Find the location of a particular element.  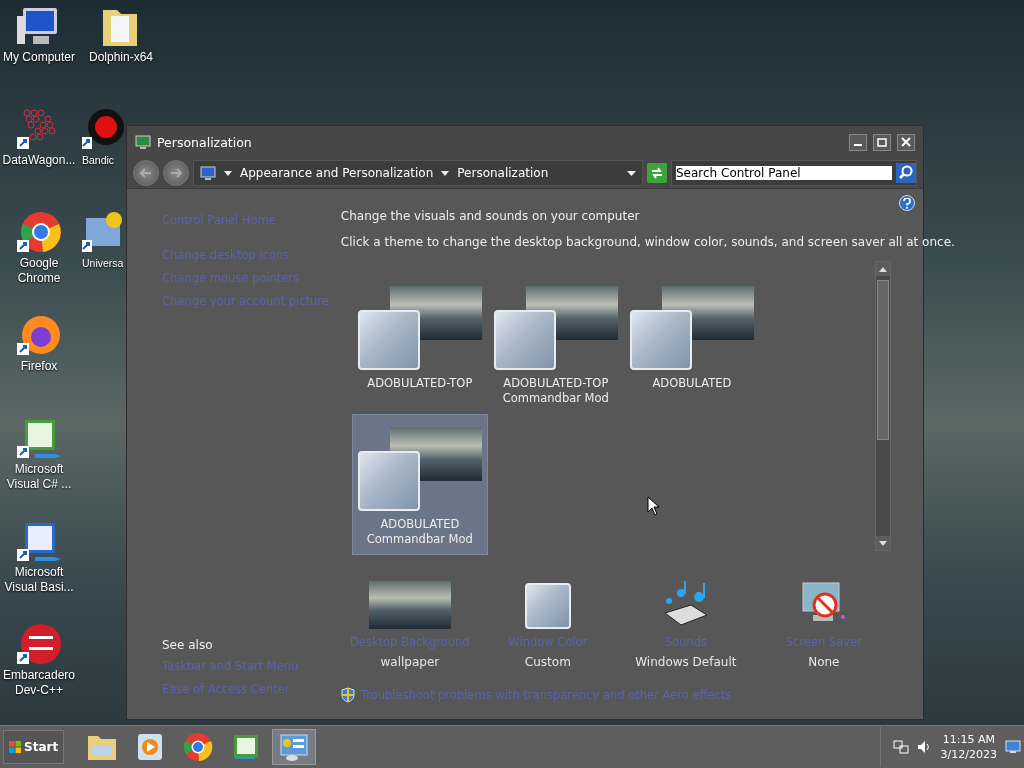

down-arrow-icon is located at coordinates (882, 543).